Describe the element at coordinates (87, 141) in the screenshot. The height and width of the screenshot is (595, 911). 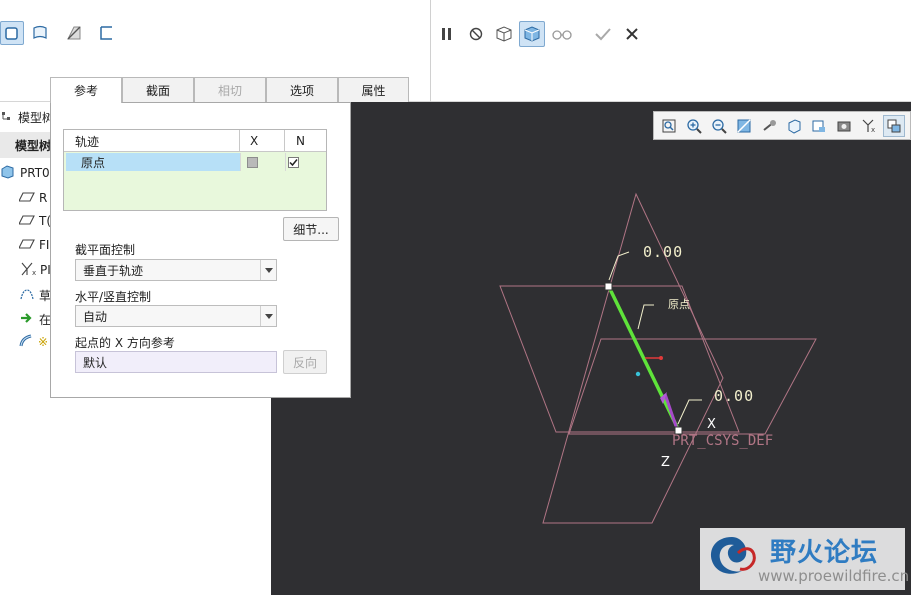
I see `col-trajectory: 轨迹` at that location.